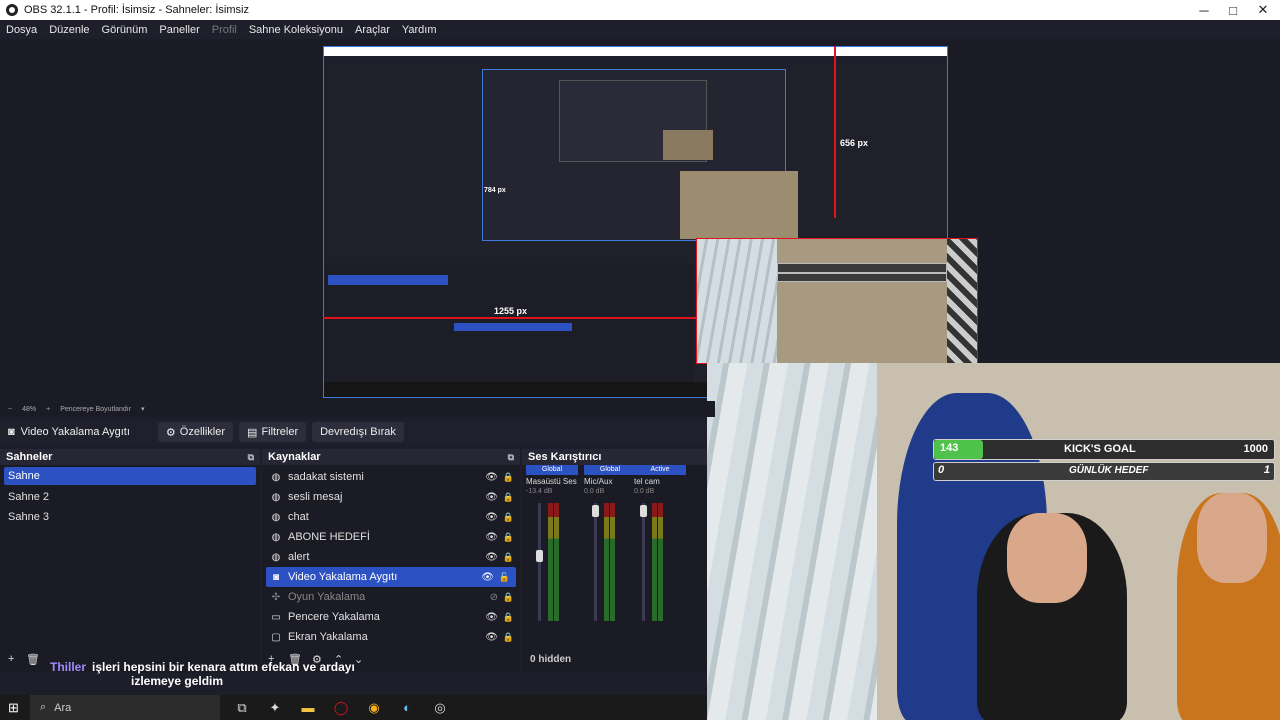 The image size is (1280, 720). Describe the element at coordinates (388, 280) in the screenshot. I see `nested-scene-selected` at that location.